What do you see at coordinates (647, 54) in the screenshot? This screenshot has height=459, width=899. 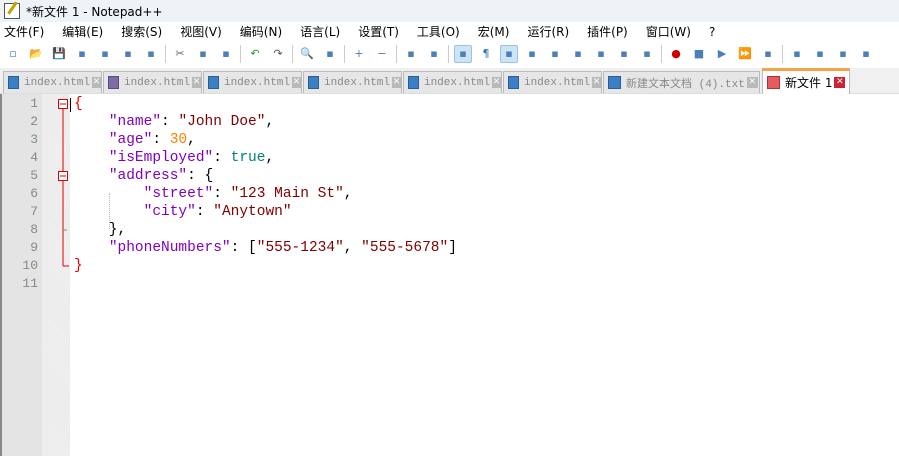 I see `monitor-button: ▪` at bounding box center [647, 54].